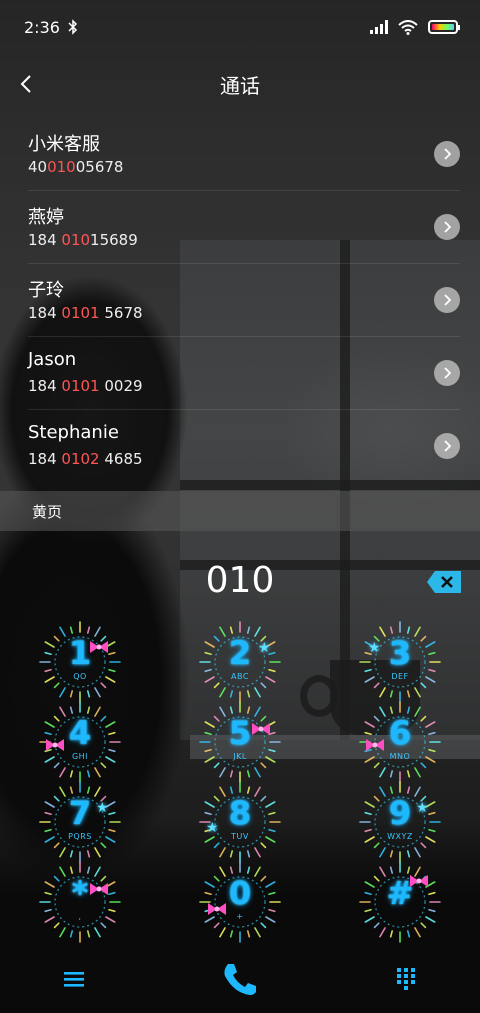 The width and height of the screenshot is (480, 1013). I want to click on bottom-navigation, so click(240, 979).